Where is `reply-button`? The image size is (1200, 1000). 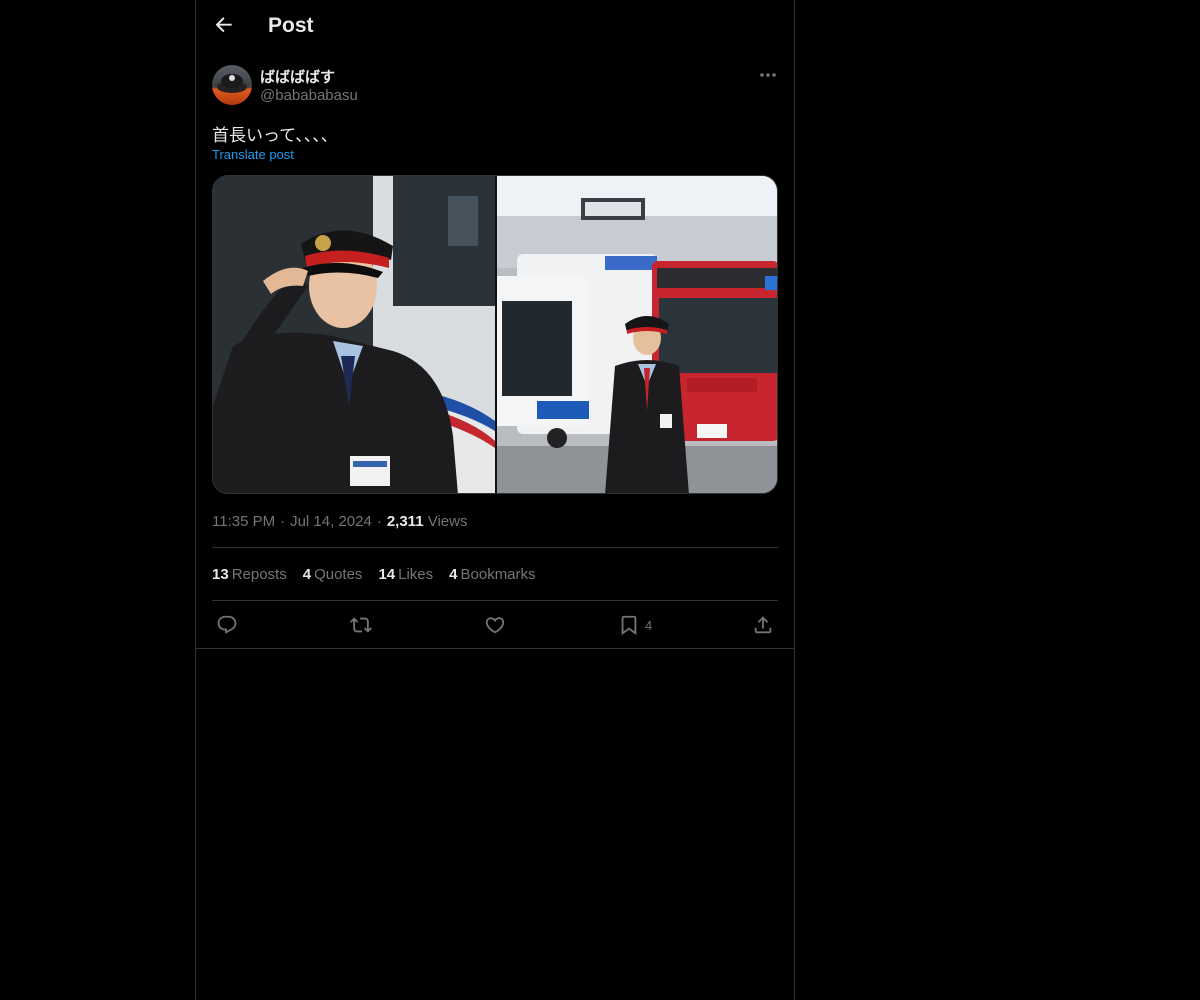 reply-button is located at coordinates (227, 626).